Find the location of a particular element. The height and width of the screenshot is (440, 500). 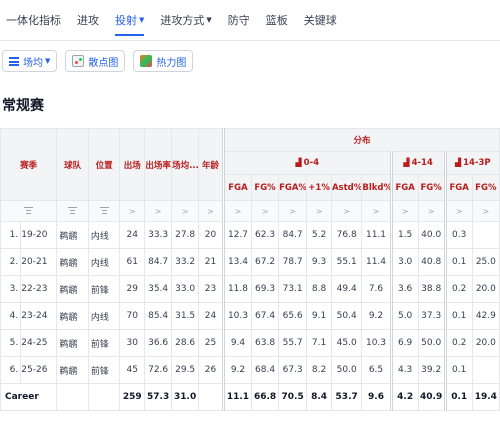

astd-cell: 49.4 is located at coordinates (346, 289).